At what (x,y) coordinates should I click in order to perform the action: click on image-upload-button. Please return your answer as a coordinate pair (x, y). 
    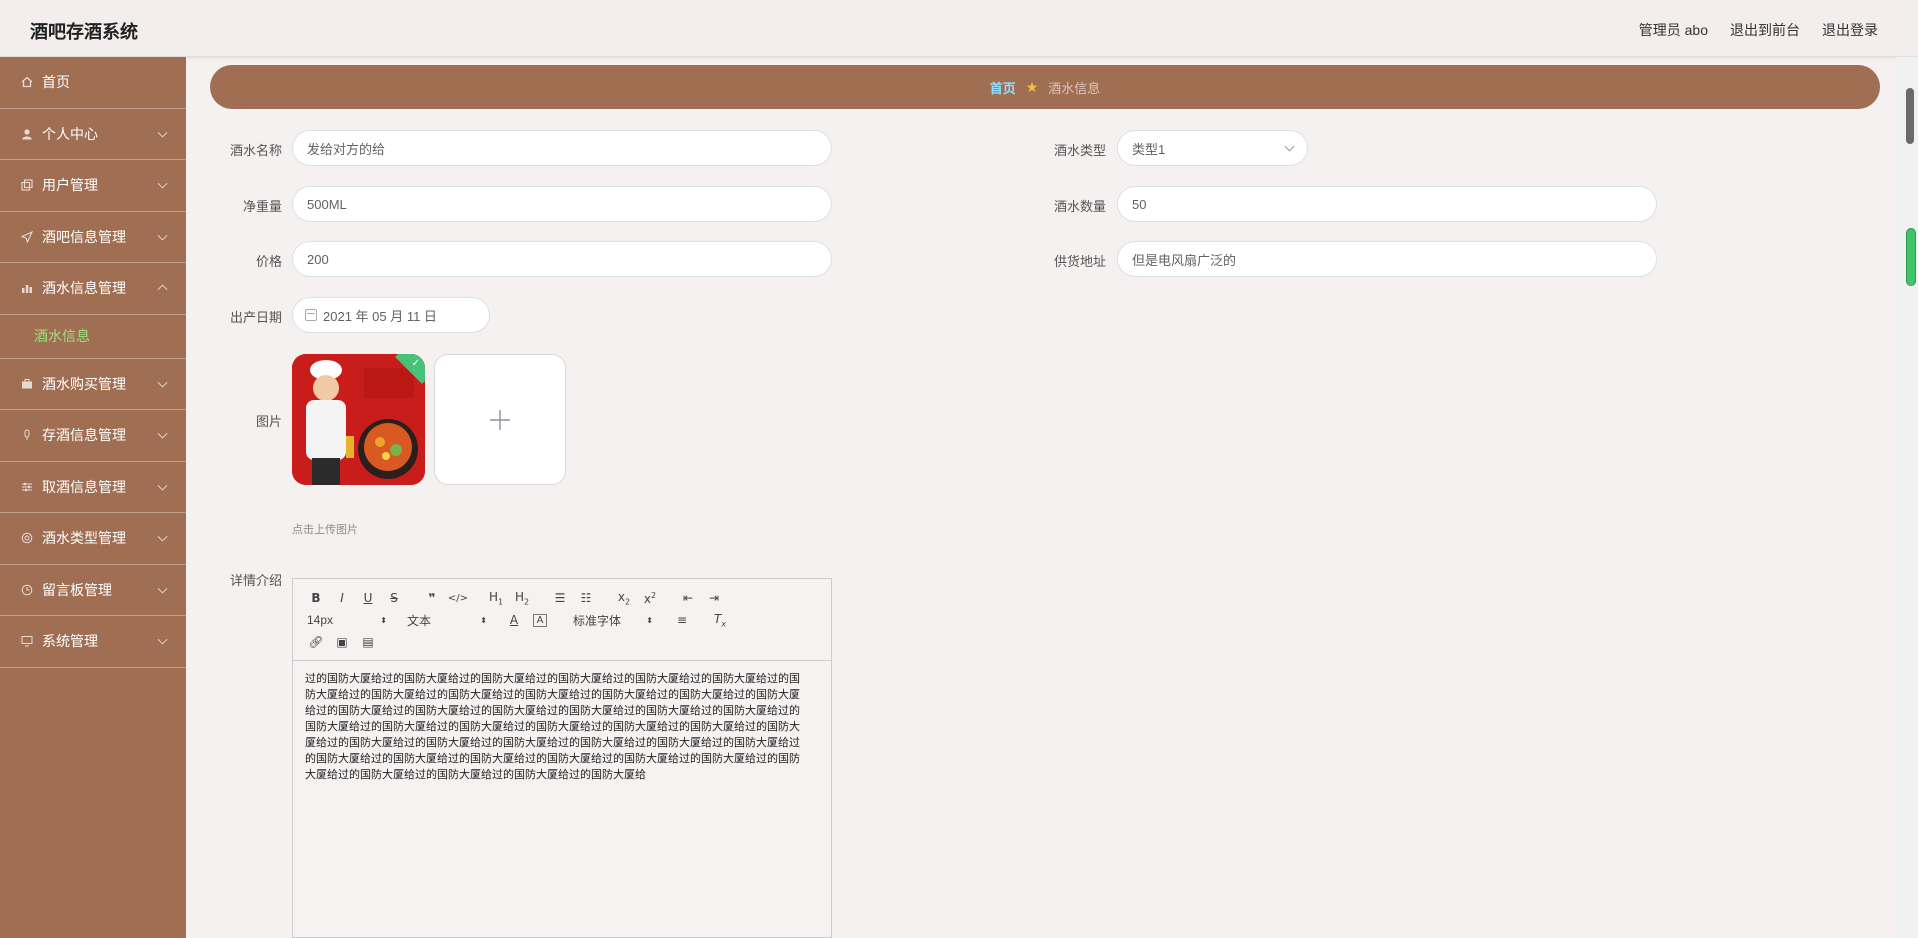
    Looking at the image, I should click on (500, 419).